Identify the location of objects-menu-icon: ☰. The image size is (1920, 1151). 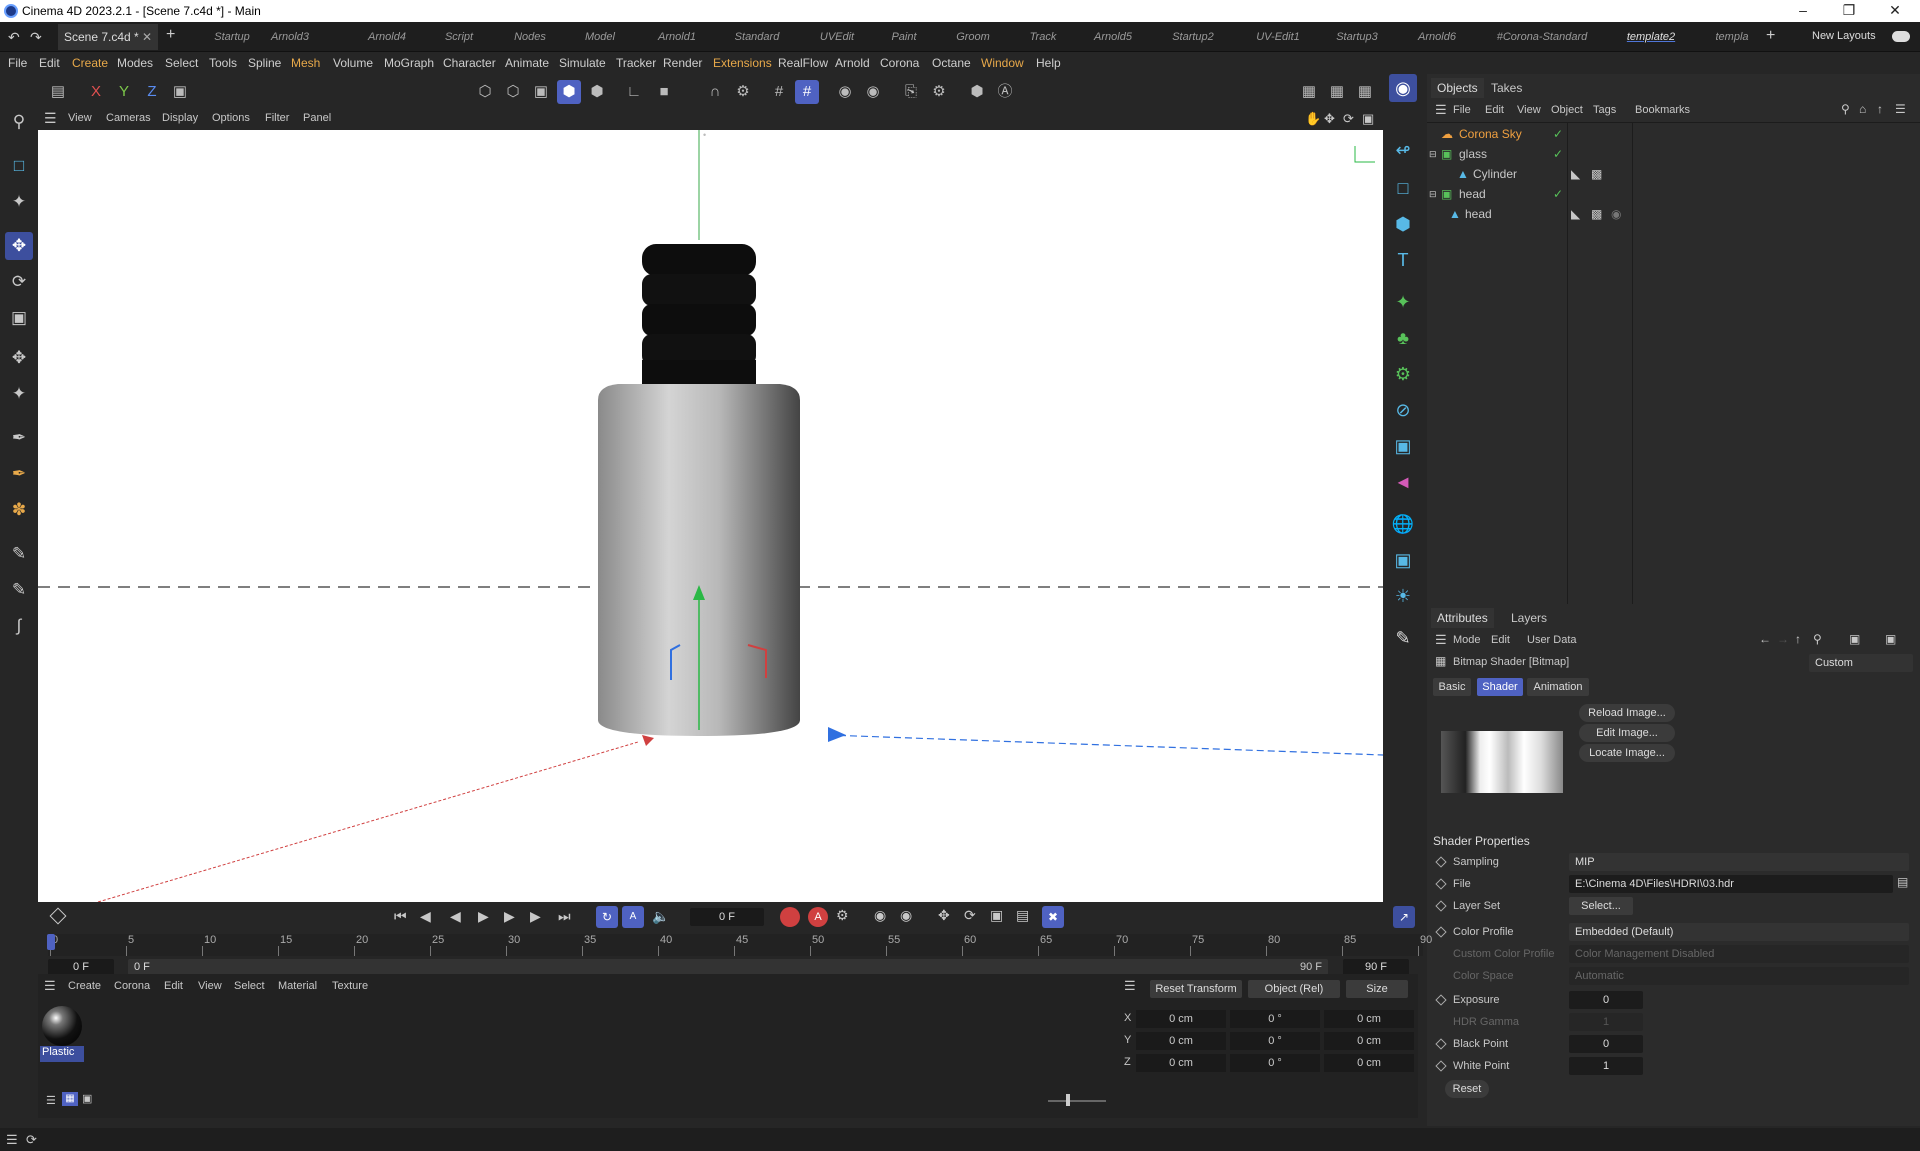
(1441, 110).